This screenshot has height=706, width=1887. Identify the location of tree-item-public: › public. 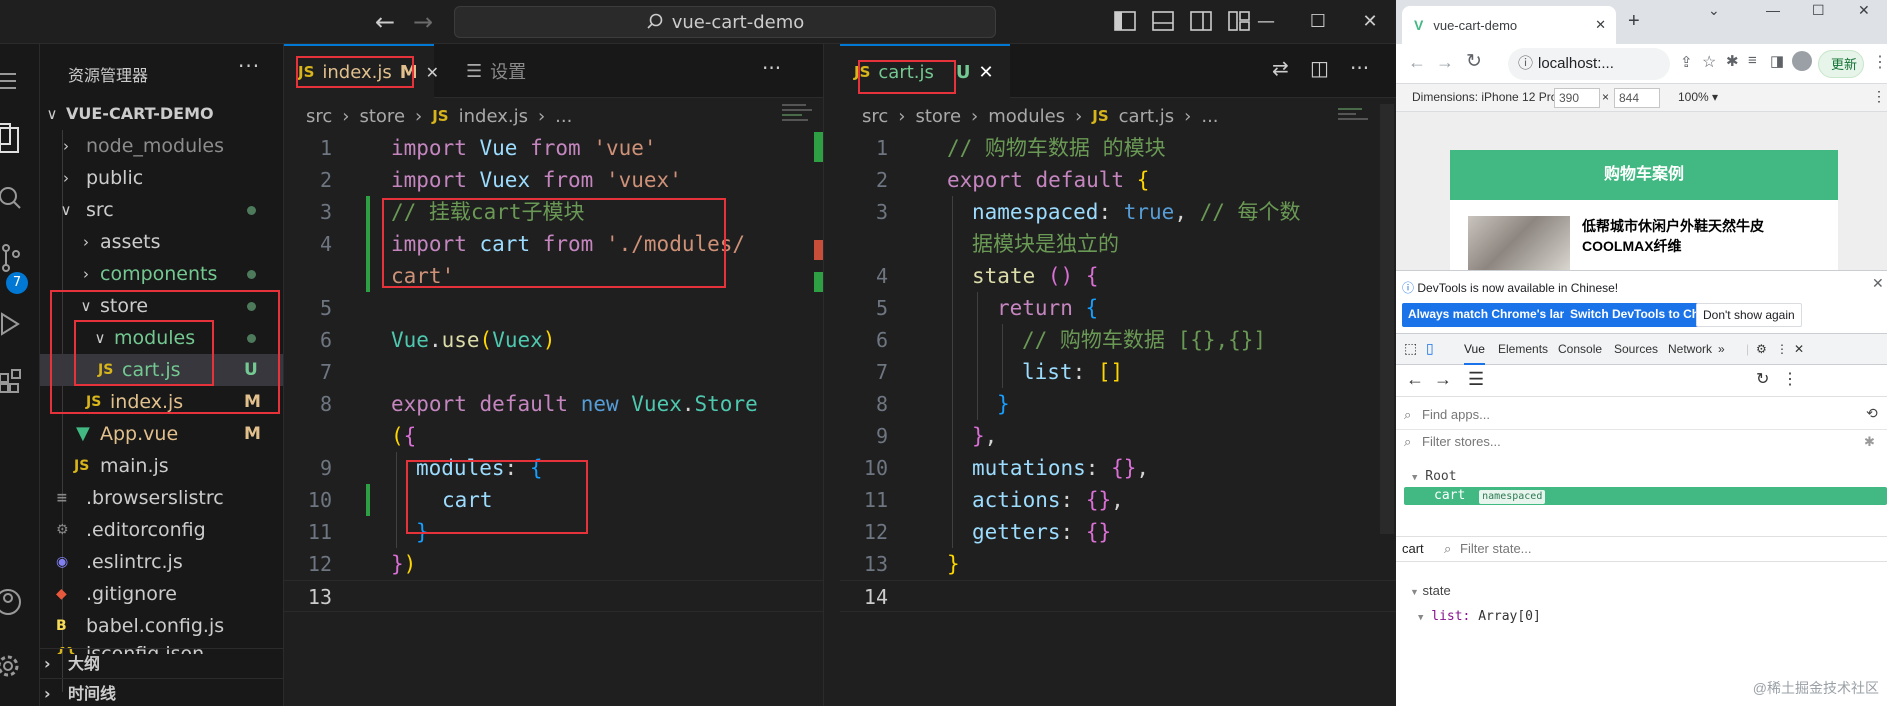
(161, 178).